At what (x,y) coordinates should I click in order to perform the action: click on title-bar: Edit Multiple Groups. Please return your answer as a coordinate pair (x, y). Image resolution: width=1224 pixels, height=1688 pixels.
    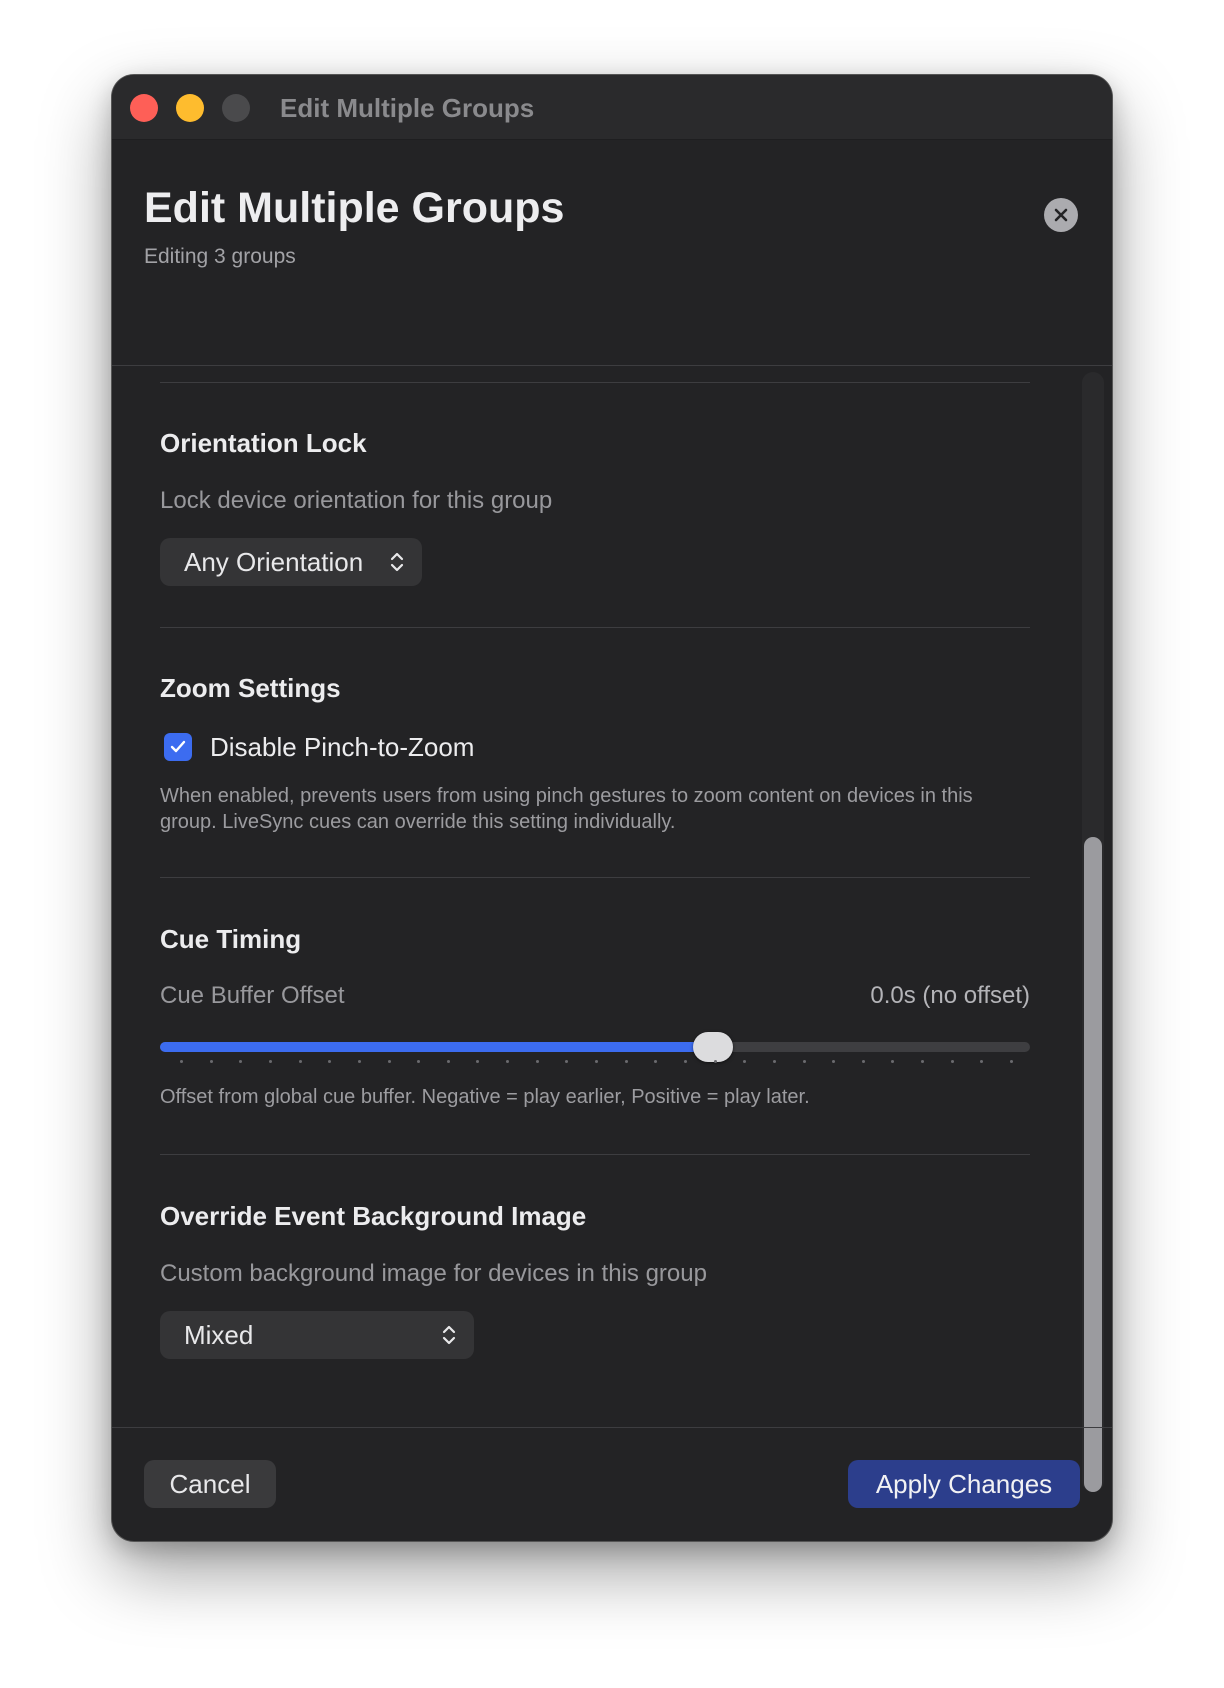
    Looking at the image, I should click on (612, 107).